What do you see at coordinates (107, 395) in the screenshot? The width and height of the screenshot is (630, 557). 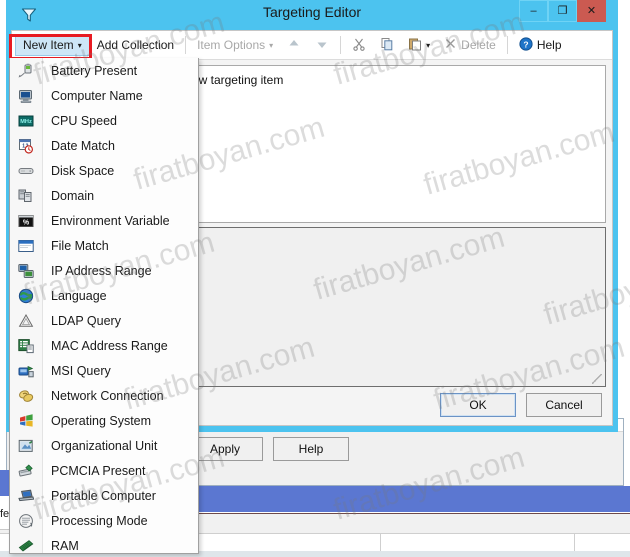 I see `menu-item-label: Network Connection` at bounding box center [107, 395].